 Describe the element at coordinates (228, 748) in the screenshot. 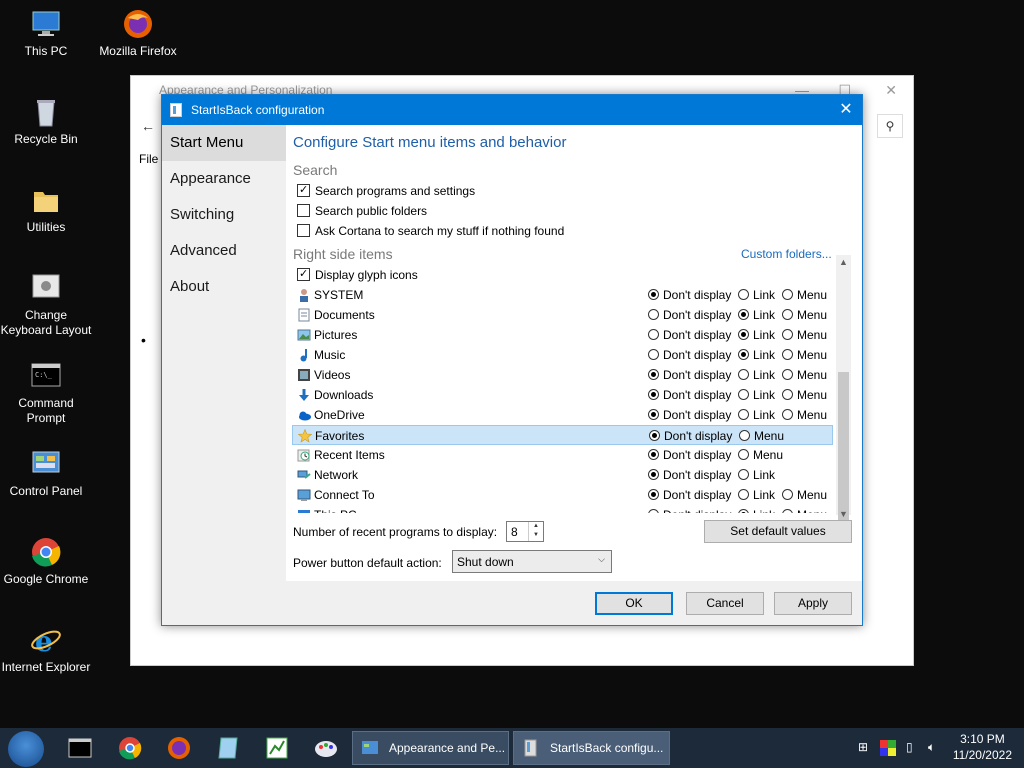

I see `notepad-icon` at that location.